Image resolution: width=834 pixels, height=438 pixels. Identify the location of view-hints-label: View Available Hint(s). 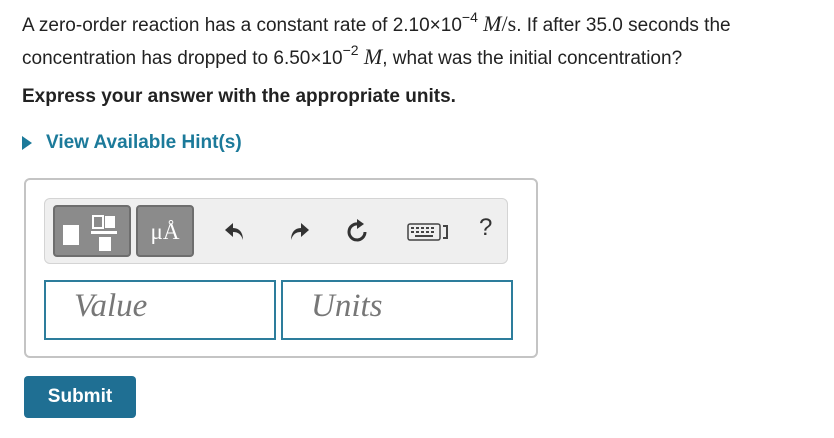
(144, 142).